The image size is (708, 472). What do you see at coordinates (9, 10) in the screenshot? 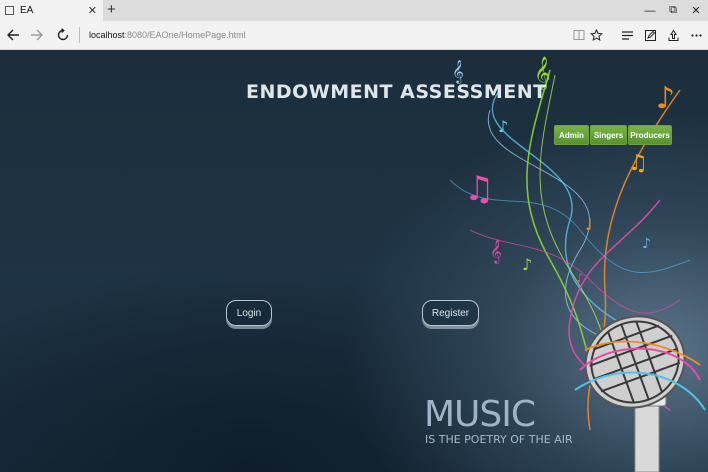
I see `page-icon` at bounding box center [9, 10].